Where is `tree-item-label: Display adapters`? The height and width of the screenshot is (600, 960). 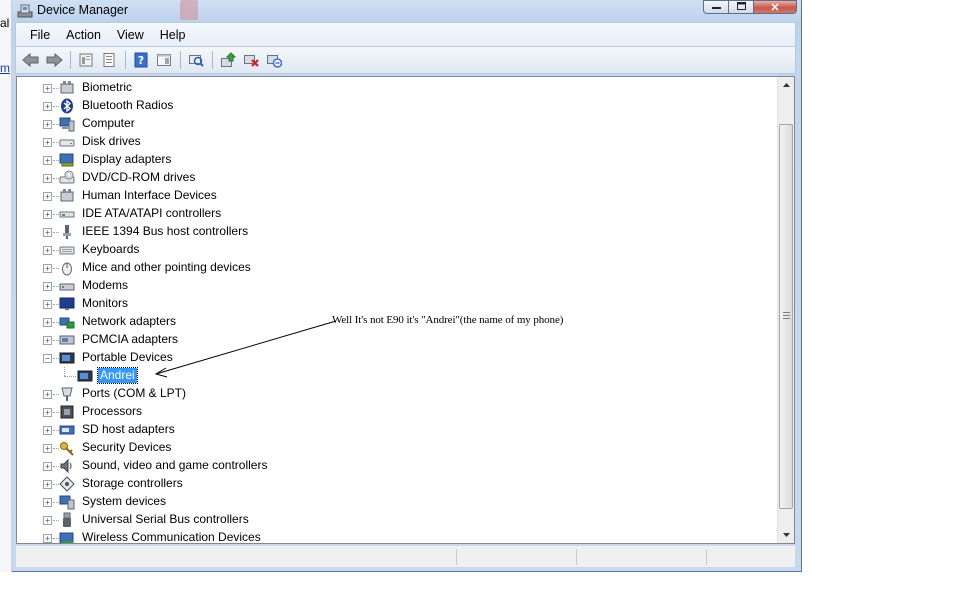 tree-item-label: Display adapters is located at coordinates (126, 159).